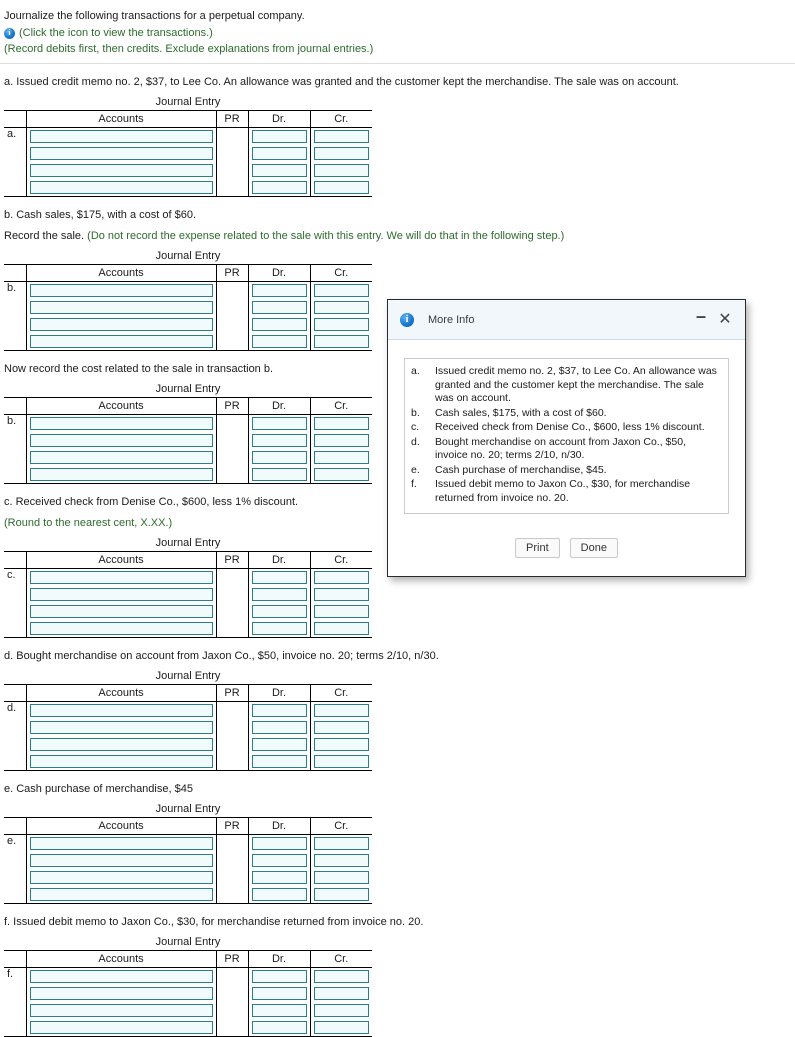  Describe the element at coordinates (121, 693) in the screenshot. I see `column-header-accounts: Accounts` at that location.